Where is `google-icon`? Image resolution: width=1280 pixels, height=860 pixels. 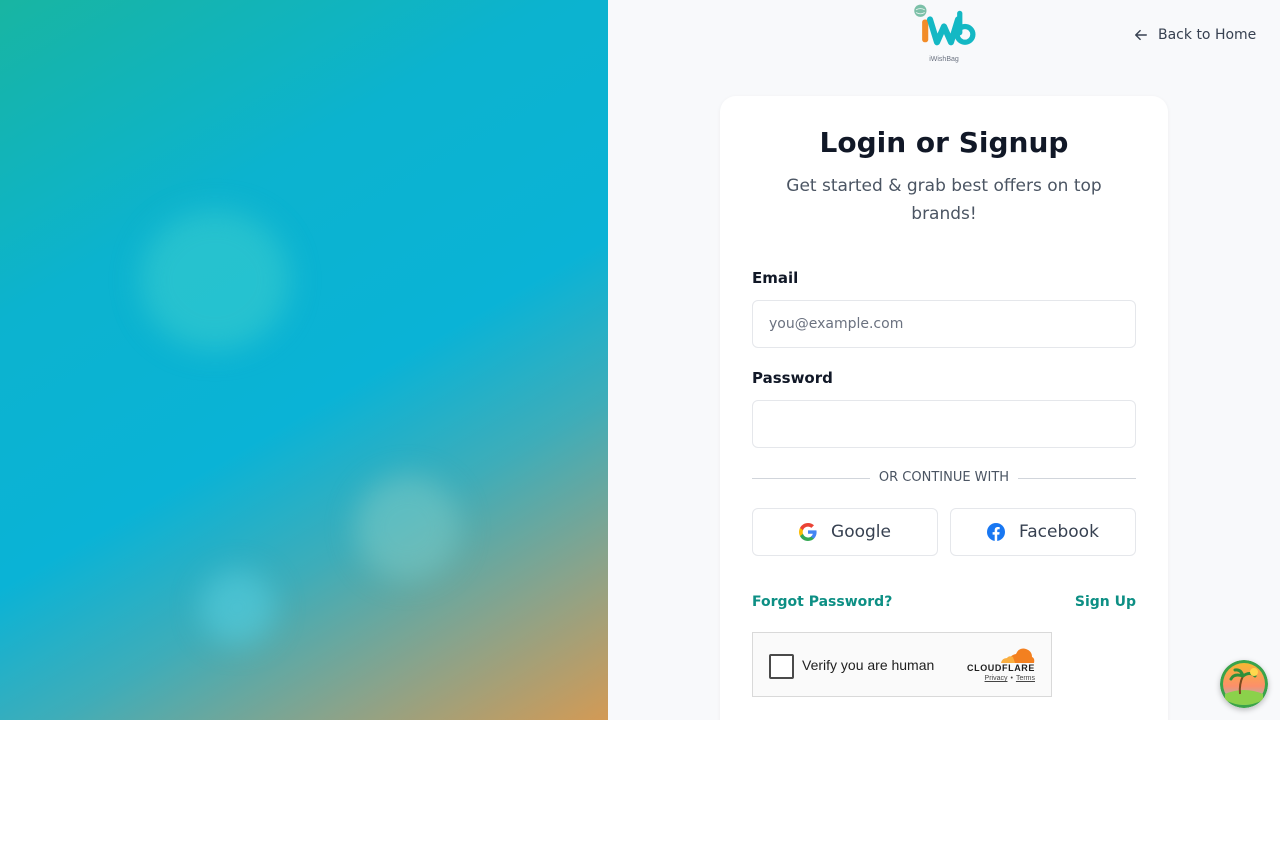
google-icon is located at coordinates (808, 532).